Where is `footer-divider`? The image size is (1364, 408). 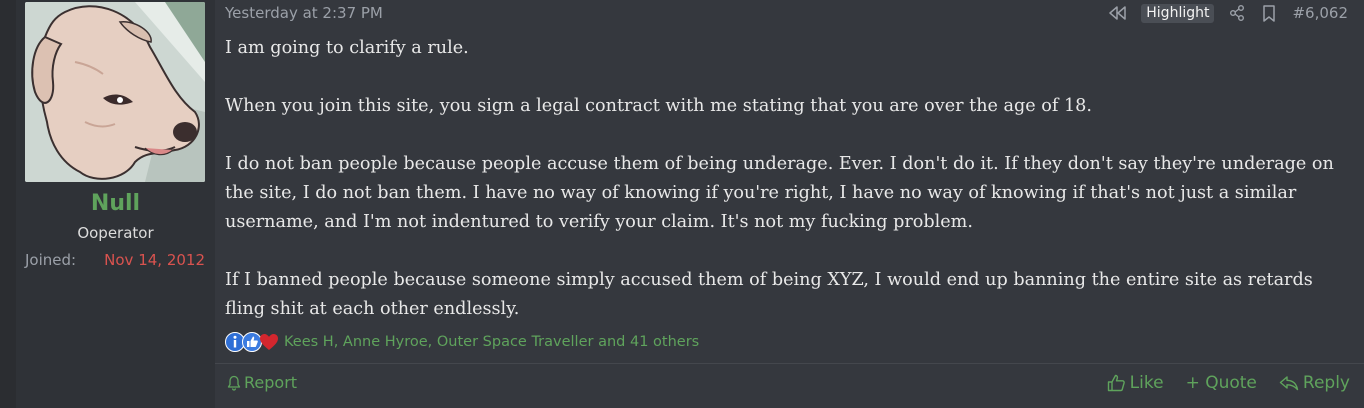
footer-divider is located at coordinates (789, 363).